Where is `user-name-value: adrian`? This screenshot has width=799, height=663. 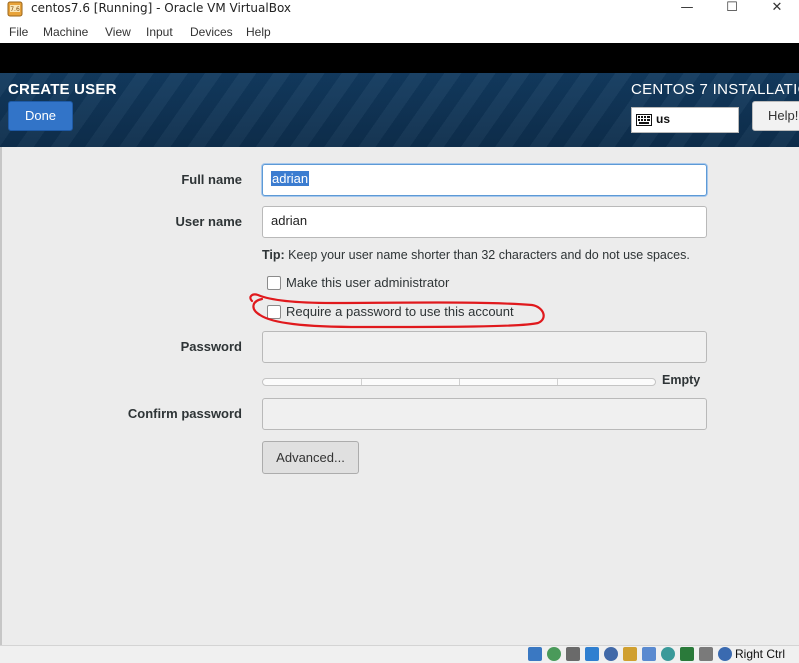 user-name-value: adrian is located at coordinates (289, 220).